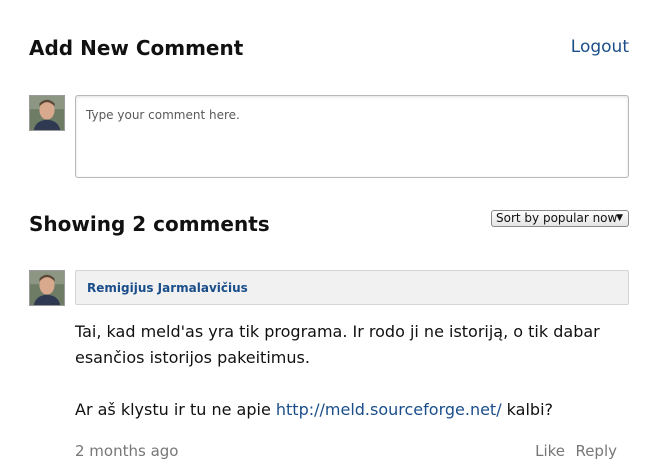  I want to click on comment-input, so click(352, 136).